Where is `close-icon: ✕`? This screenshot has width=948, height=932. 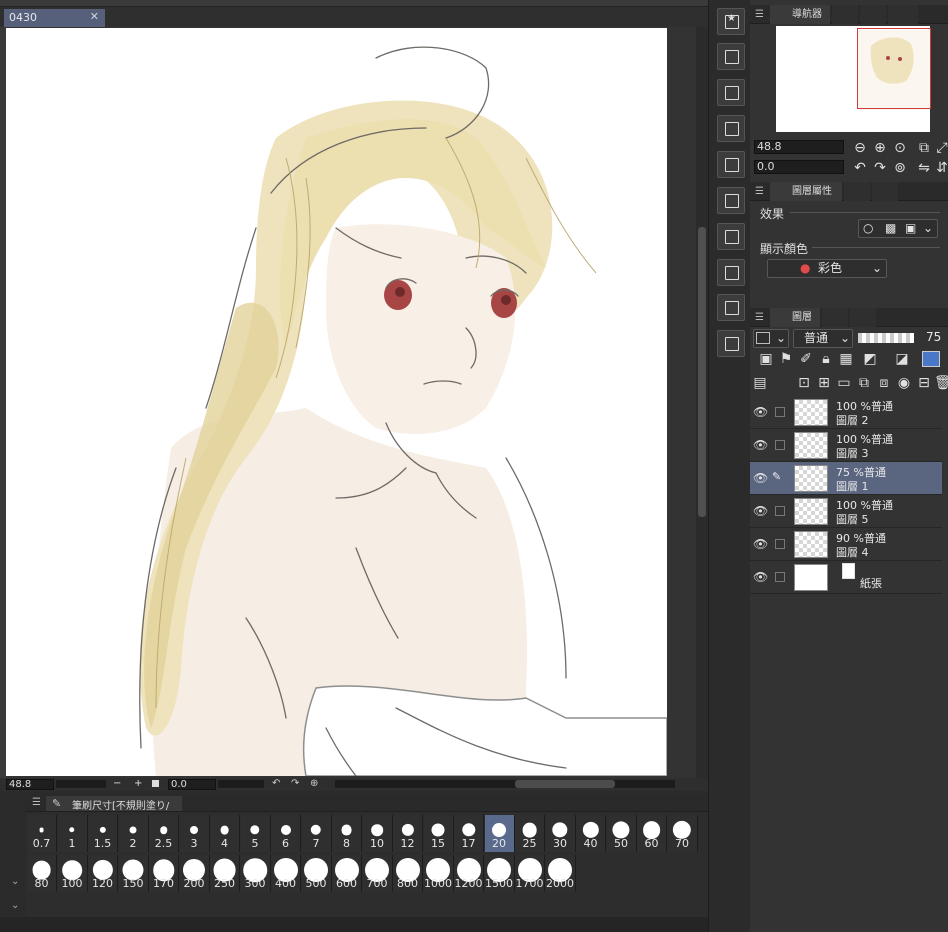
close-icon: ✕ is located at coordinates (94, 16).